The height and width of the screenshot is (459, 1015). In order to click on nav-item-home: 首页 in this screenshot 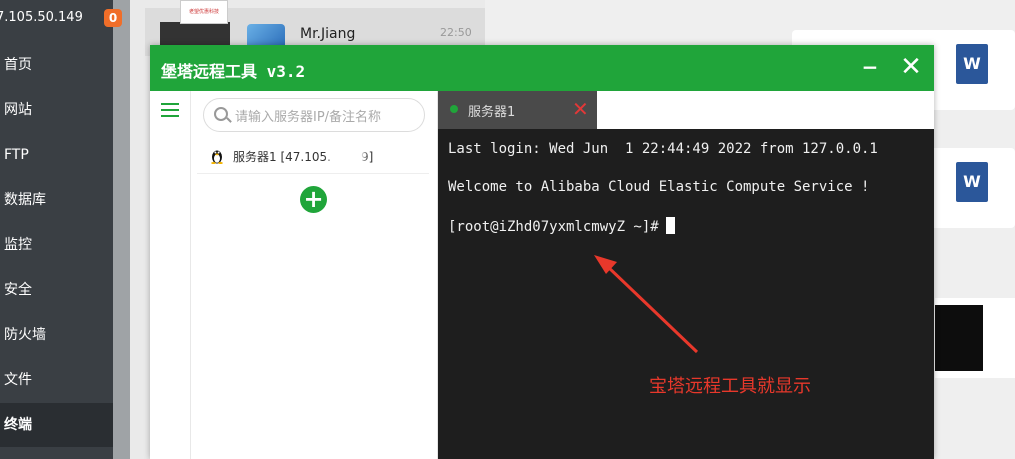, I will do `click(56, 65)`.